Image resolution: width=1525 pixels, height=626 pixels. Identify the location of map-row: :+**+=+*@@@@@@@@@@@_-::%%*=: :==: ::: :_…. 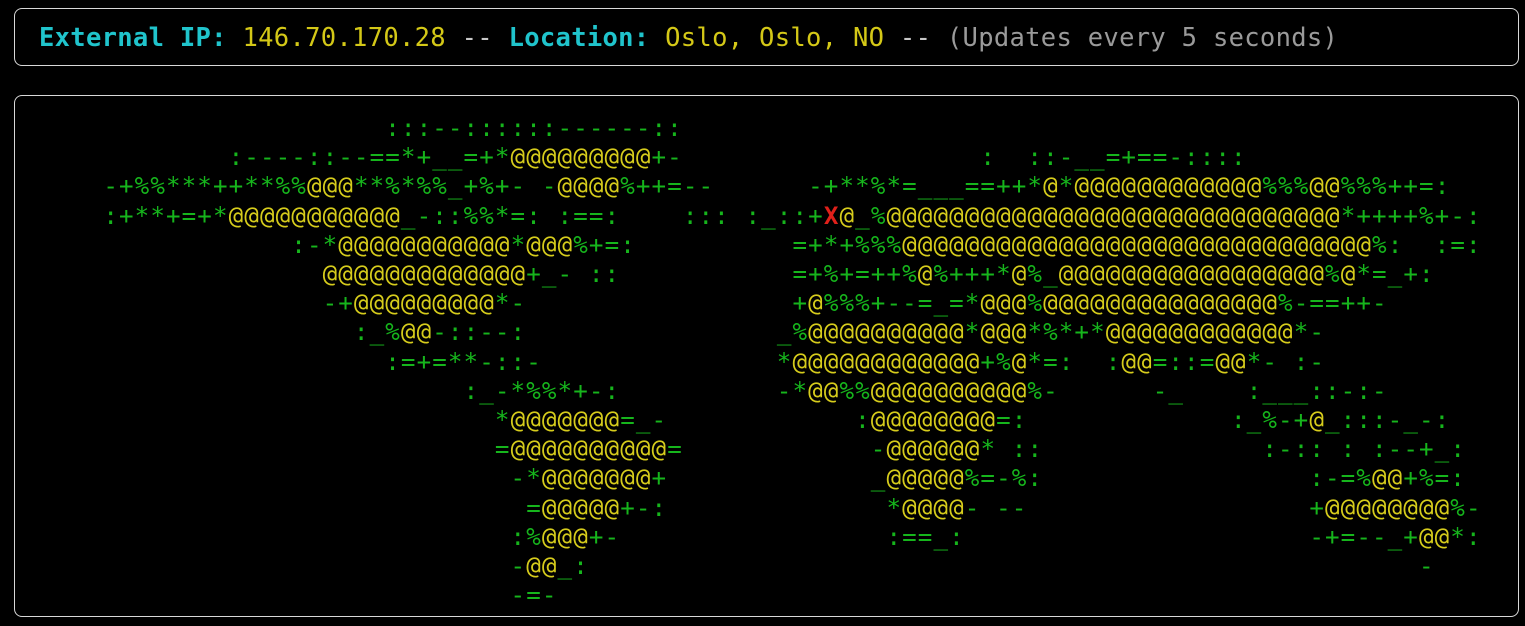
(792, 215).